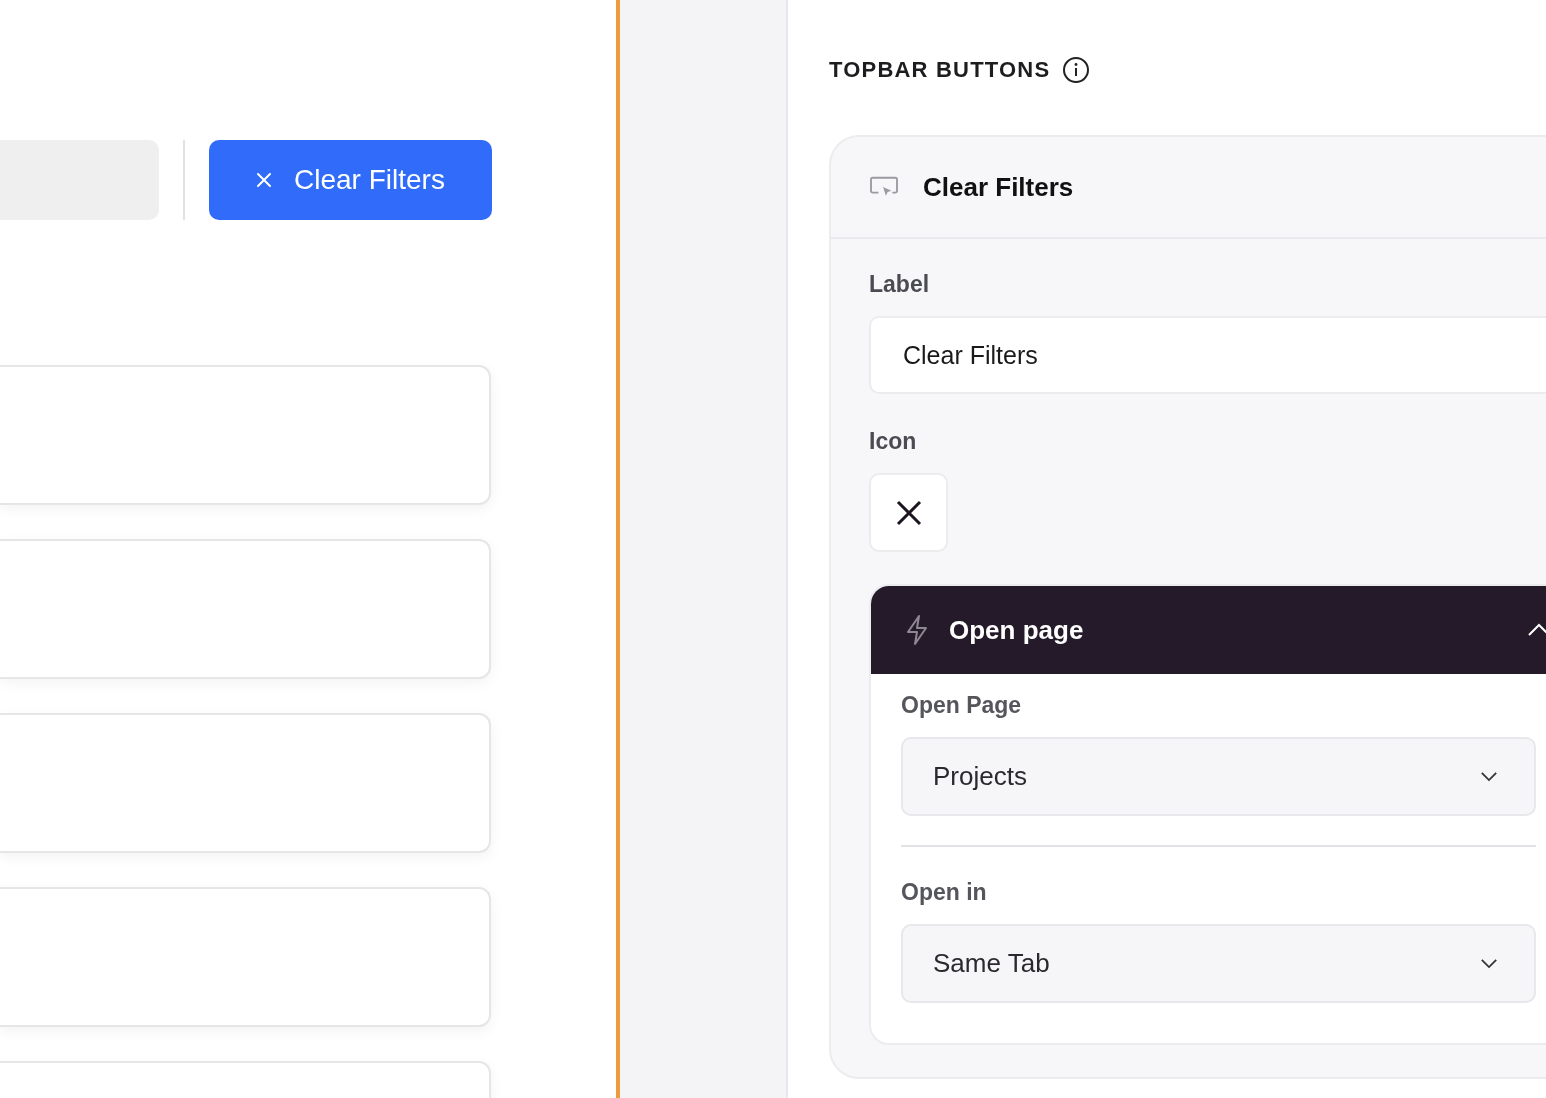  What do you see at coordinates (940, 70) in the screenshot?
I see `section-heading: TOPBAR BUTTONS` at bounding box center [940, 70].